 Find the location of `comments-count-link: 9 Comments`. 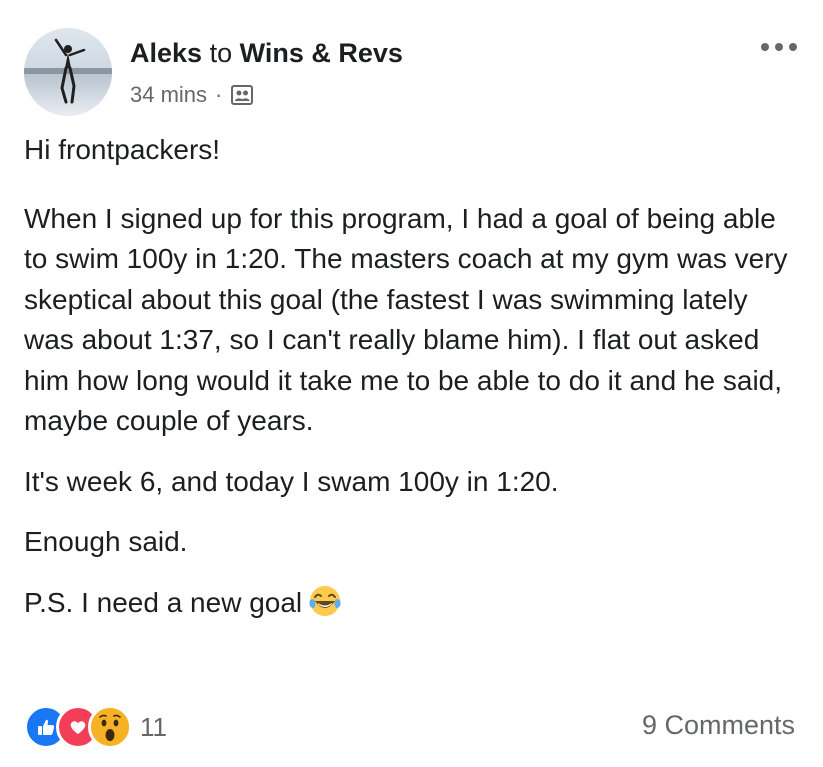

comments-count-link: 9 Comments is located at coordinates (718, 725).